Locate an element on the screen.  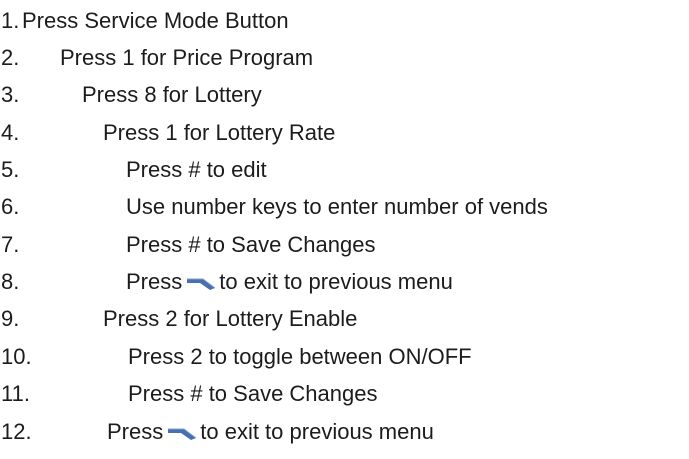
step-number: 11. is located at coordinates (15, 393).